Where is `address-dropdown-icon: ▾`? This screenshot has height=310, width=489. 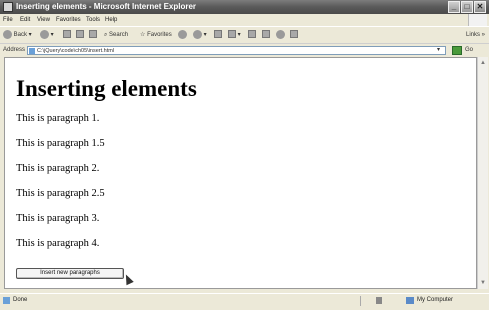
address-dropdown-icon: ▾ is located at coordinates (438, 50).